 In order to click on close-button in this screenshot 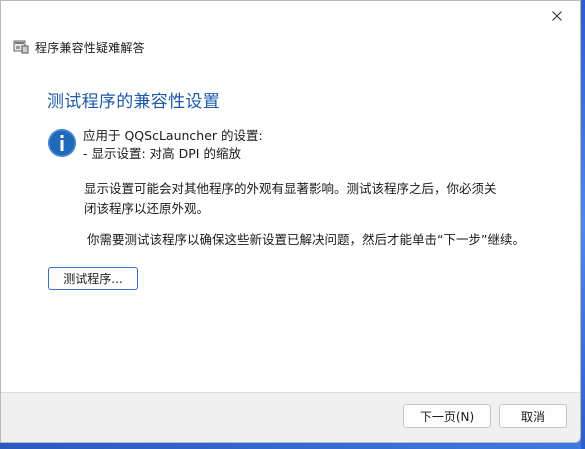, I will do `click(557, 16)`.